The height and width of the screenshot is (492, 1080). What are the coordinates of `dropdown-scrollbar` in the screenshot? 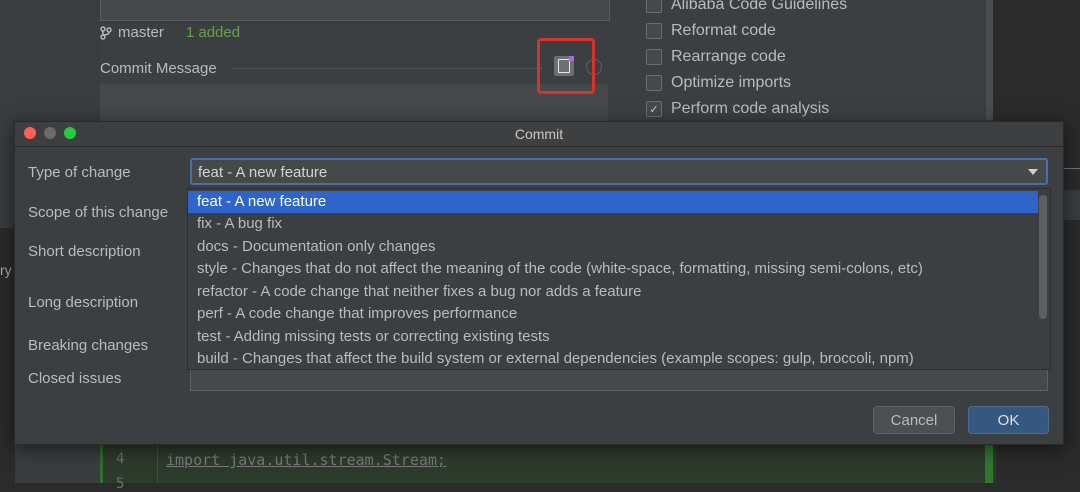 It's located at (1043, 257).